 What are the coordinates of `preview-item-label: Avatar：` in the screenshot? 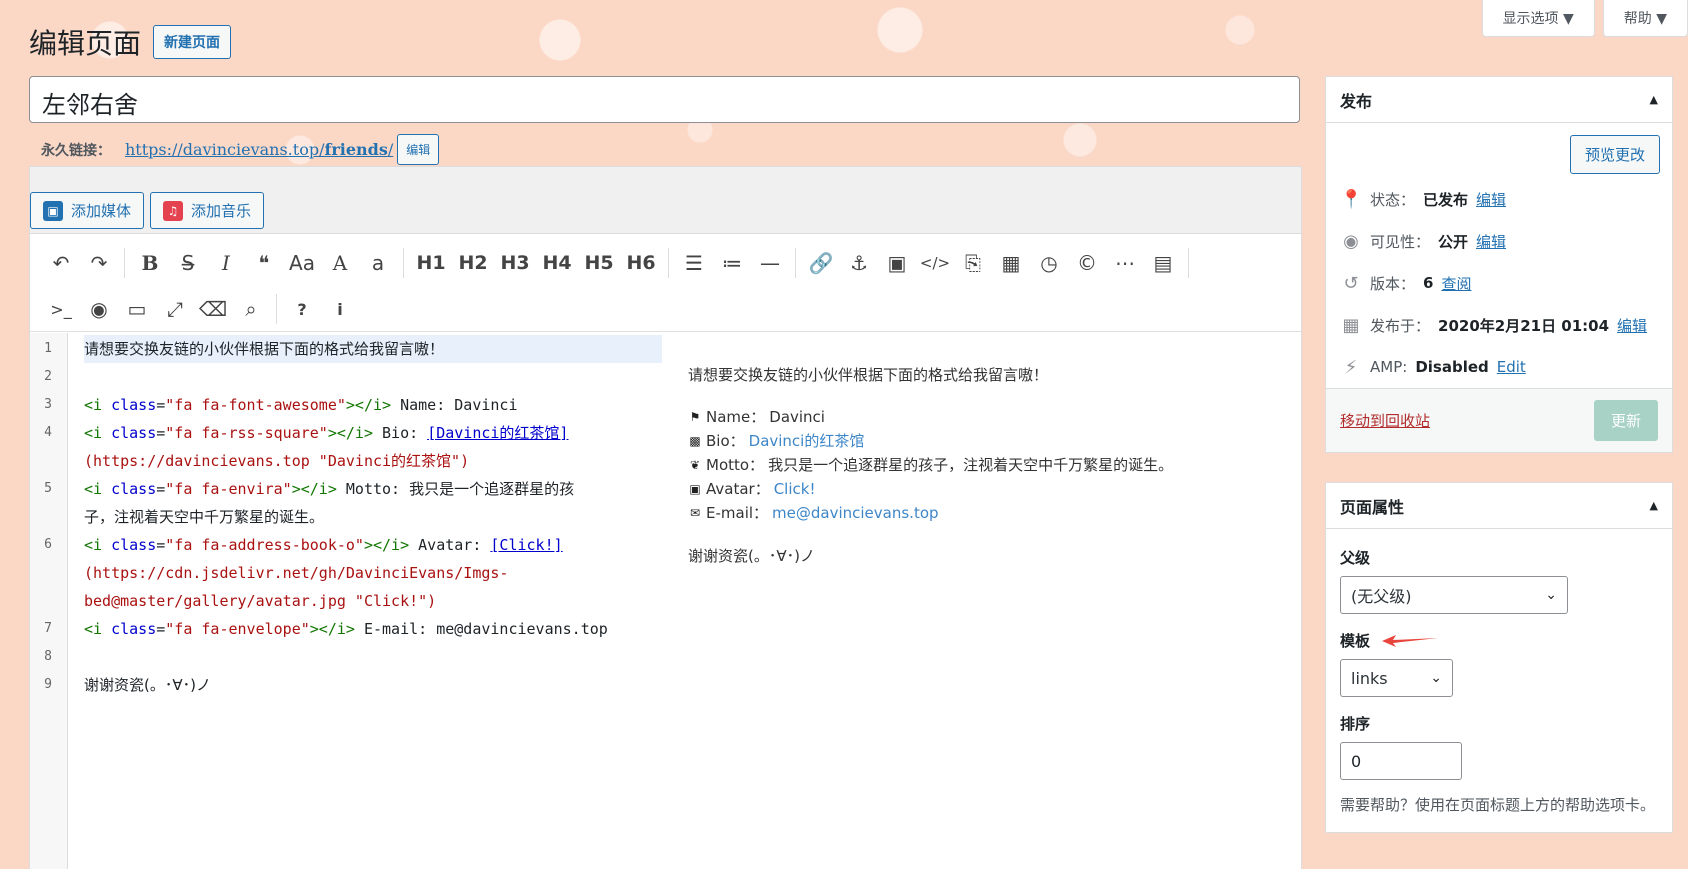 It's located at (738, 489).